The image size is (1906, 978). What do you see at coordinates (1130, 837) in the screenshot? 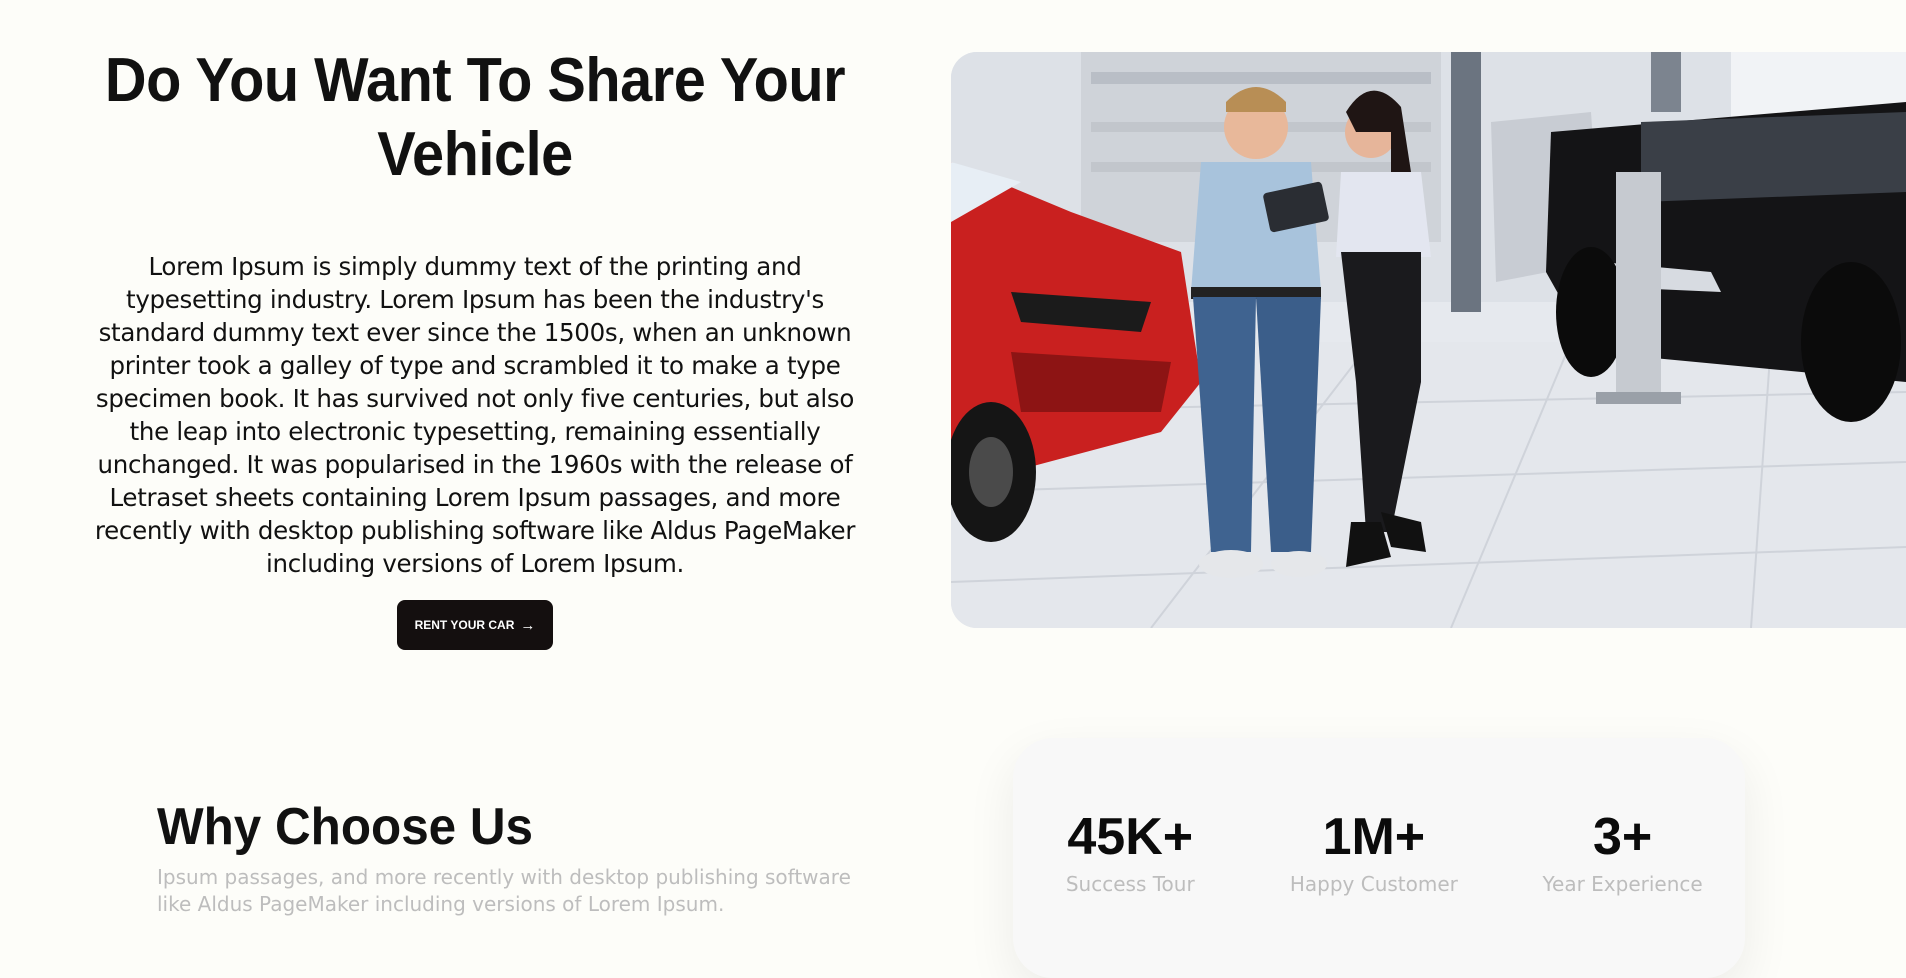
I see `stat-value: 45K+` at bounding box center [1130, 837].